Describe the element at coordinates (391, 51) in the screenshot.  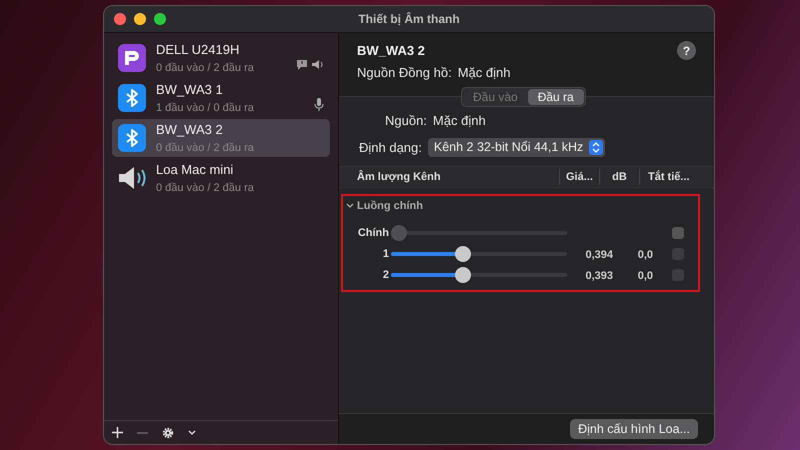
I see `device-title: BW_WA3 2` at that location.